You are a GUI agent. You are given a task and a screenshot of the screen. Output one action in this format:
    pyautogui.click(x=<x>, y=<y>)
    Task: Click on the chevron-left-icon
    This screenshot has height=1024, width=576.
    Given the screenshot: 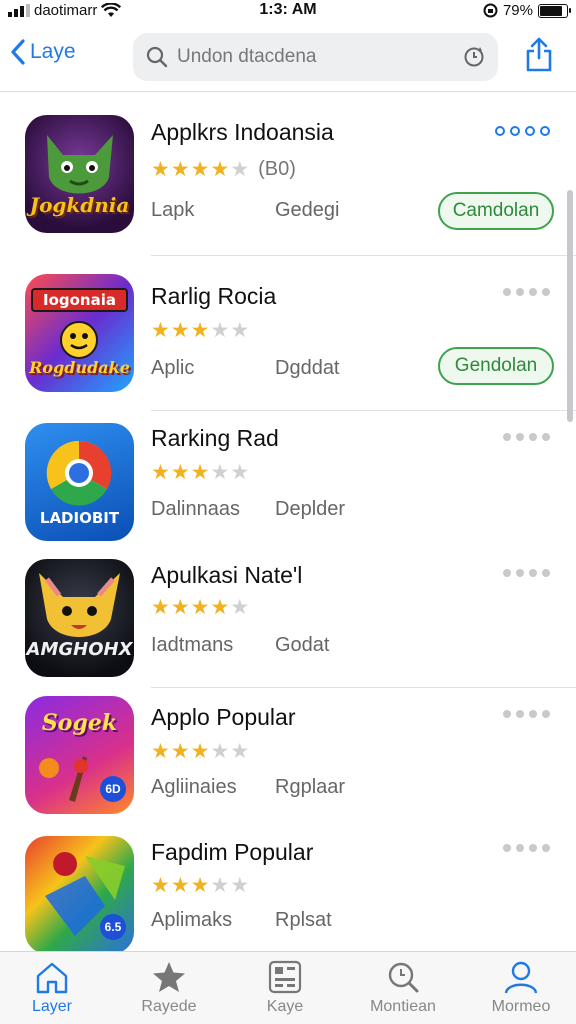 What is the action you would take?
    pyautogui.click(x=18, y=52)
    